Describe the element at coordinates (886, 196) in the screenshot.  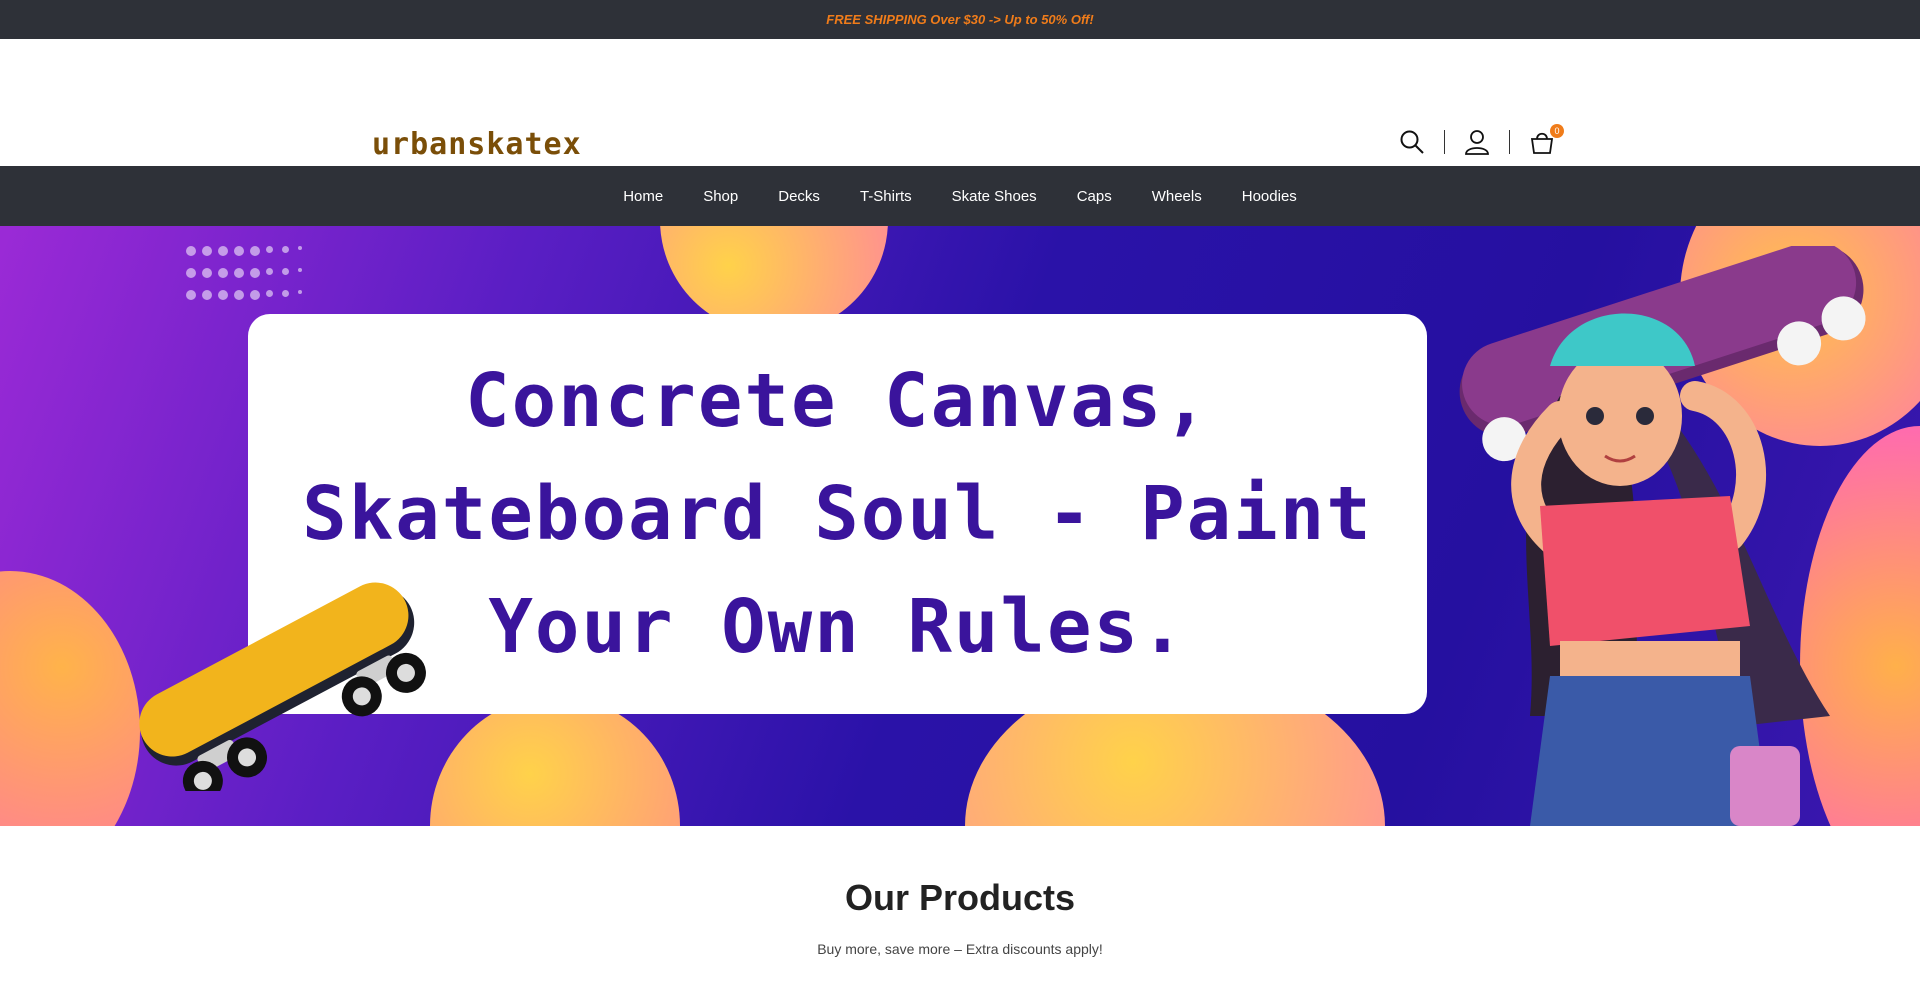
I see `nav-item-t-shirts: T-Shirts` at that location.